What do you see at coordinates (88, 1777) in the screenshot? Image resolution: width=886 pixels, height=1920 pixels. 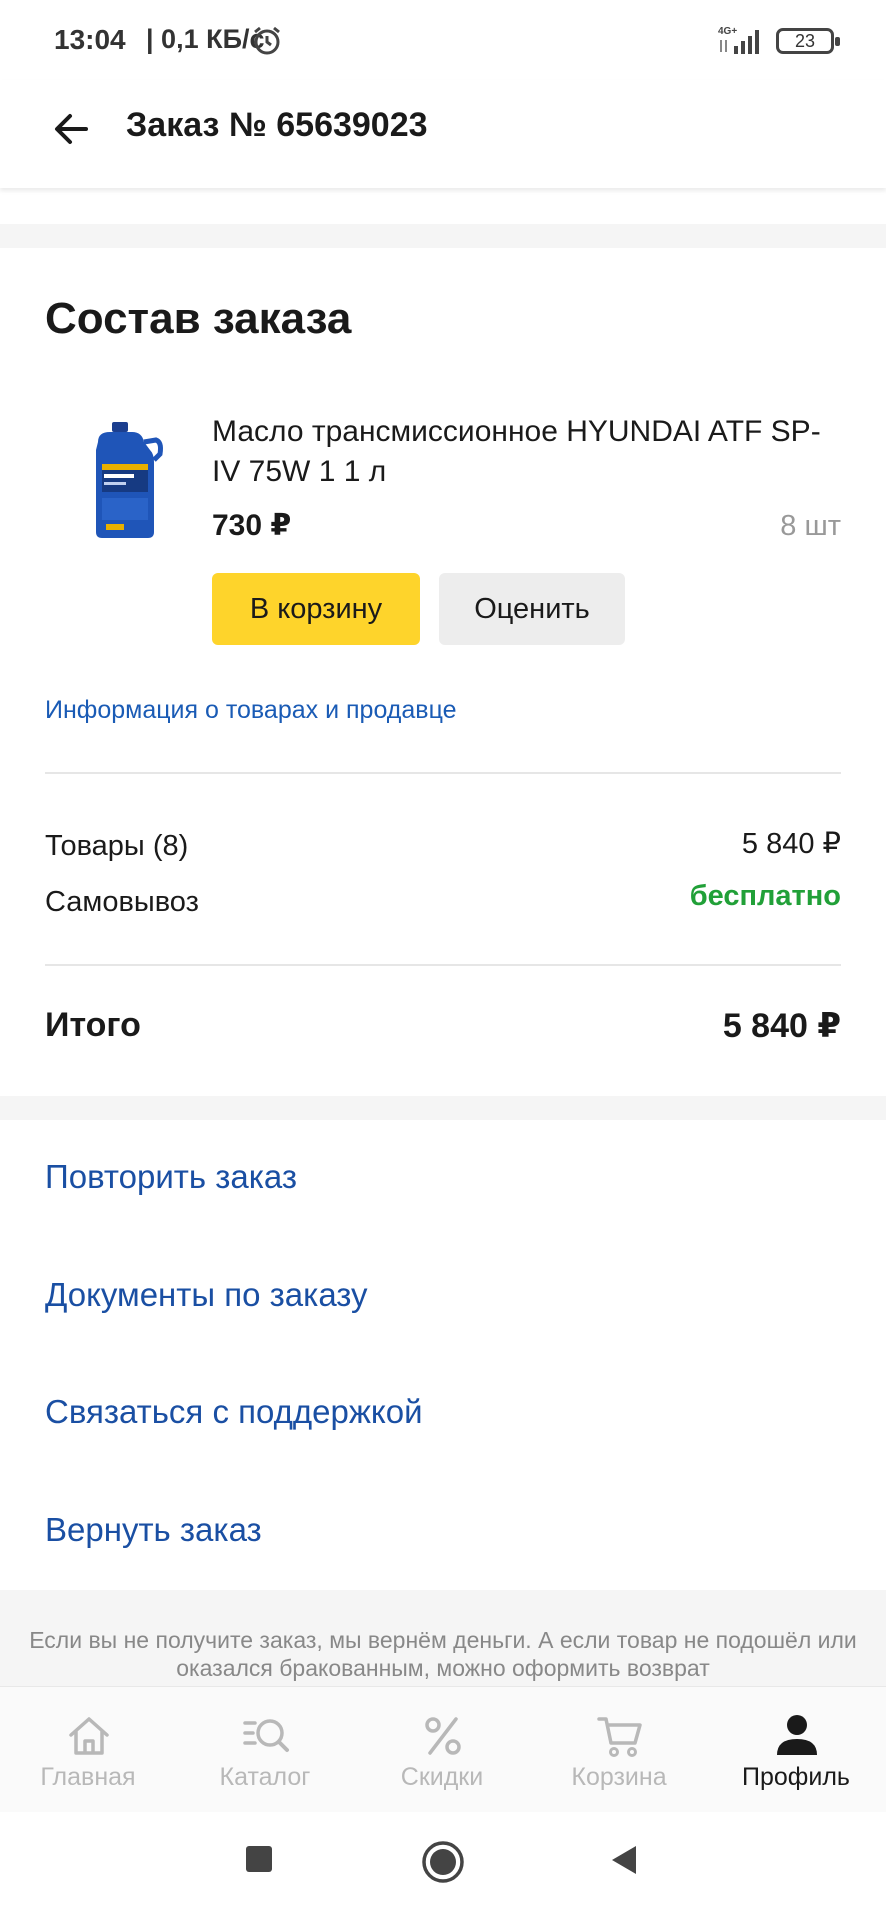 I see `nav-label-home: Главная` at bounding box center [88, 1777].